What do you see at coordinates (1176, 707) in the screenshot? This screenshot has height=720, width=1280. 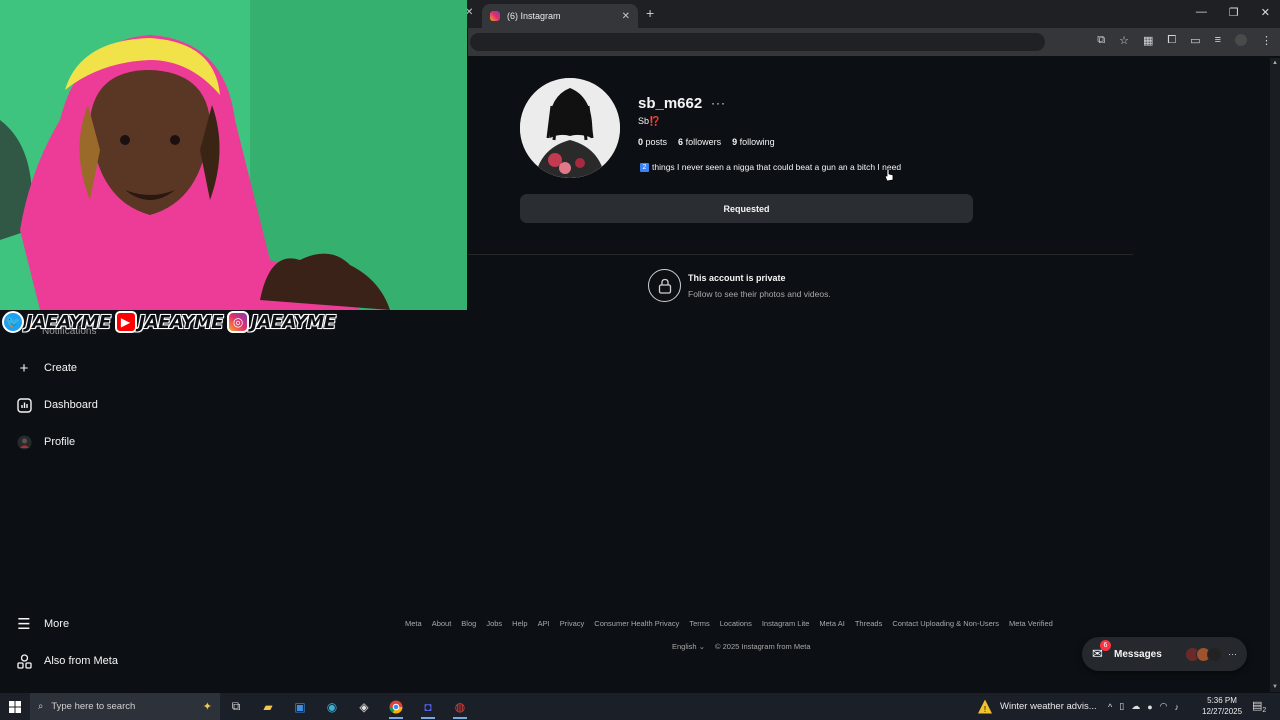 I see `volume-icon: ♪` at bounding box center [1176, 707].